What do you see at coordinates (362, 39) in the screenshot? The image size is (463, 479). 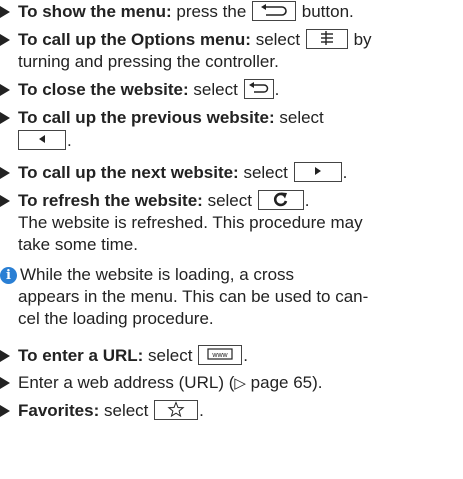 I see `item-text: by` at bounding box center [362, 39].